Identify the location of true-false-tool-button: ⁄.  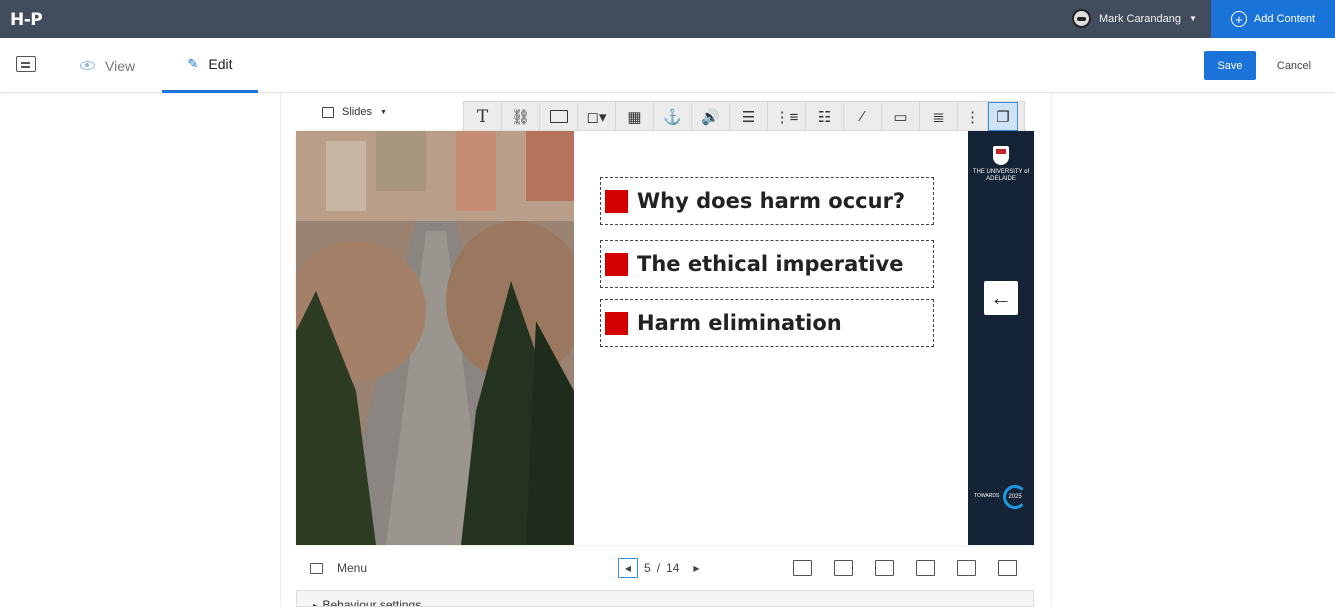
(863, 116).